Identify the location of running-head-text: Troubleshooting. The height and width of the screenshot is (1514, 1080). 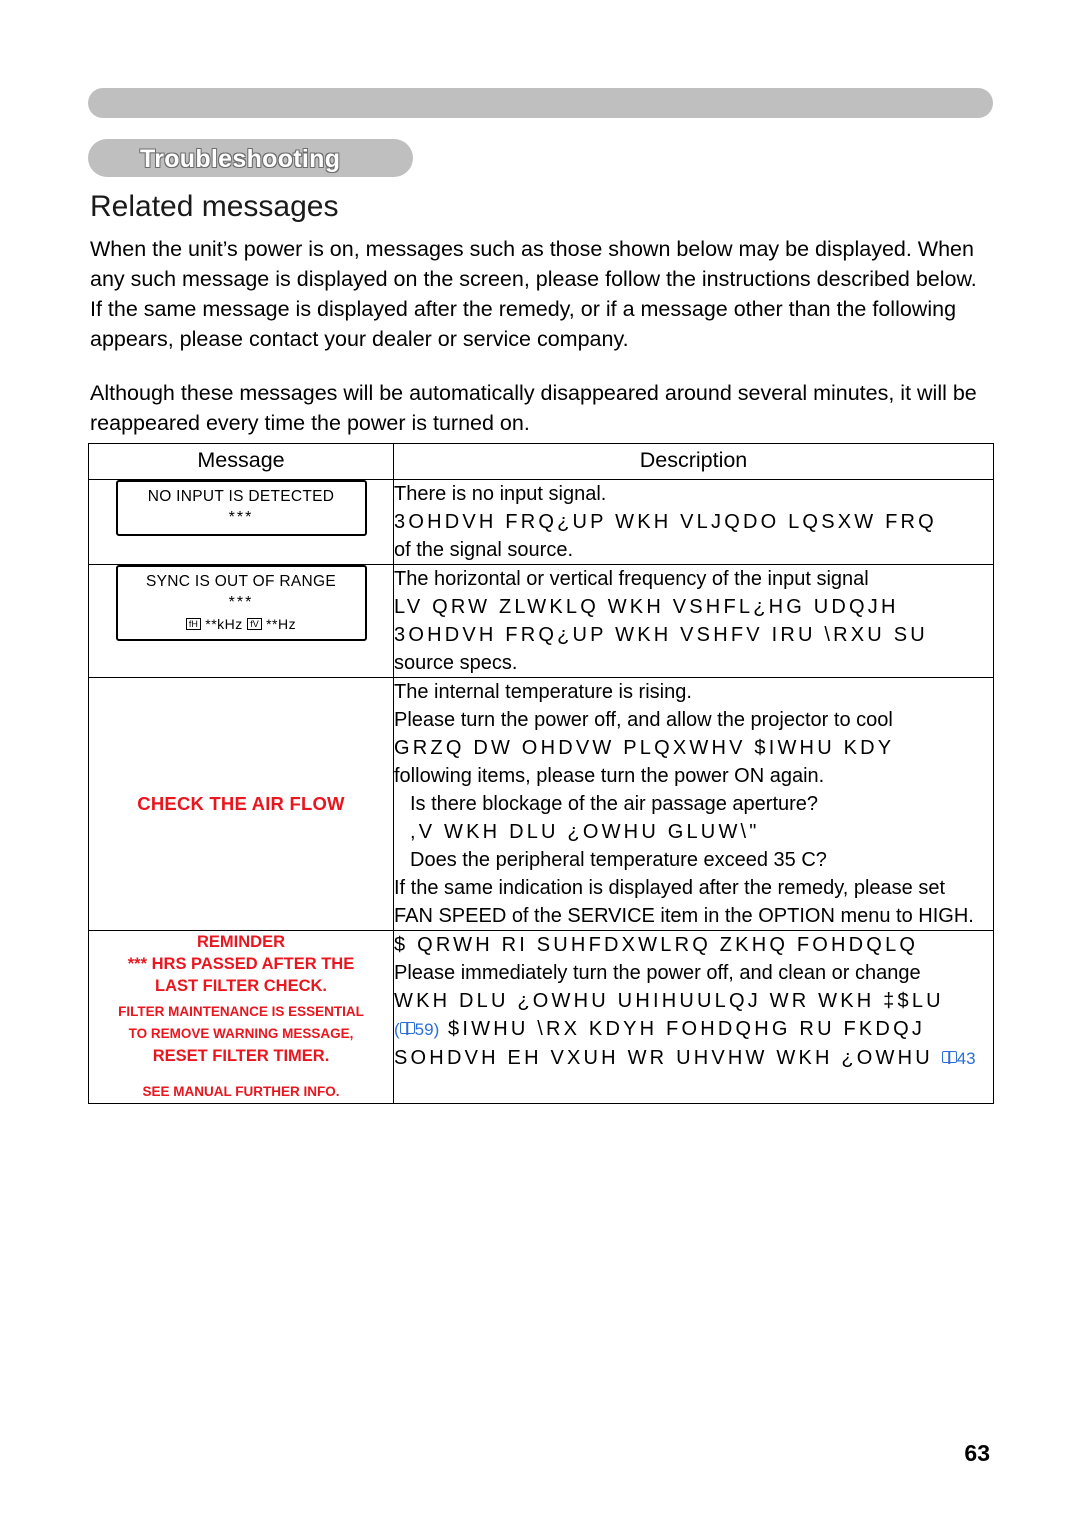
(964, 12).